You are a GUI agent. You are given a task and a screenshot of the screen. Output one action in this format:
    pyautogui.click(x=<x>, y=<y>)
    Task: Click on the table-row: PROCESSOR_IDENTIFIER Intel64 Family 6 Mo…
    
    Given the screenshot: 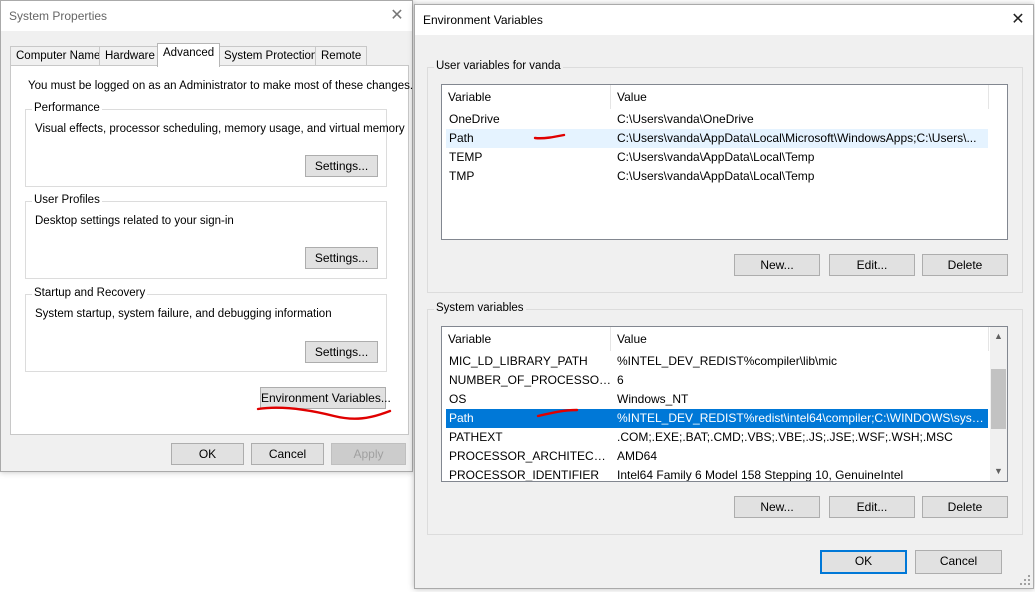 What is the action you would take?
    pyautogui.click(x=717, y=474)
    